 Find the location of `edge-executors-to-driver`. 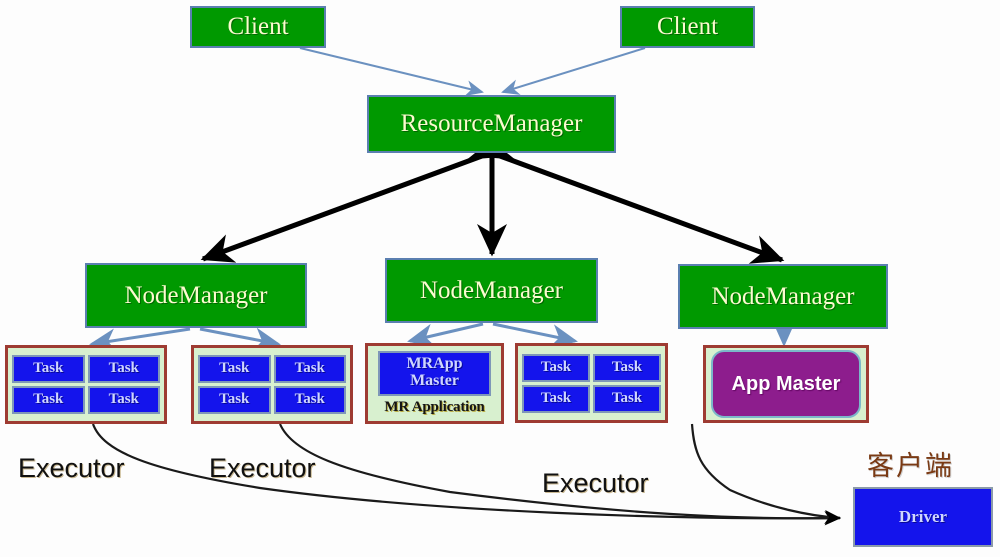

edge-executors-to-driver is located at coordinates (466, 474).